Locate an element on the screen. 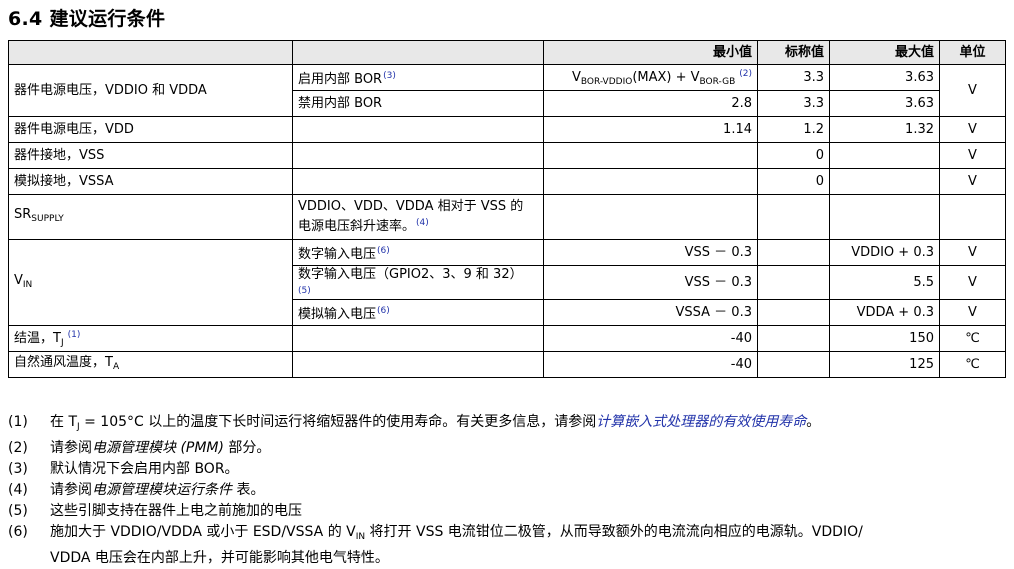  param-vddio: 器件电源电压，VDDIO 和 VDDA is located at coordinates (150, 90).